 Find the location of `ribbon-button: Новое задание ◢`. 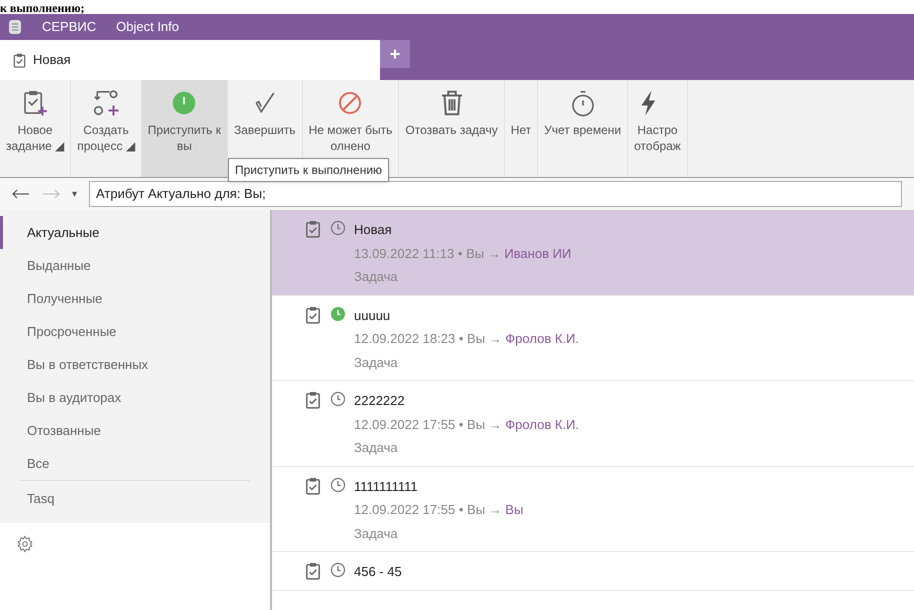

ribbon-button: Новое задание ◢ is located at coordinates (36, 128).